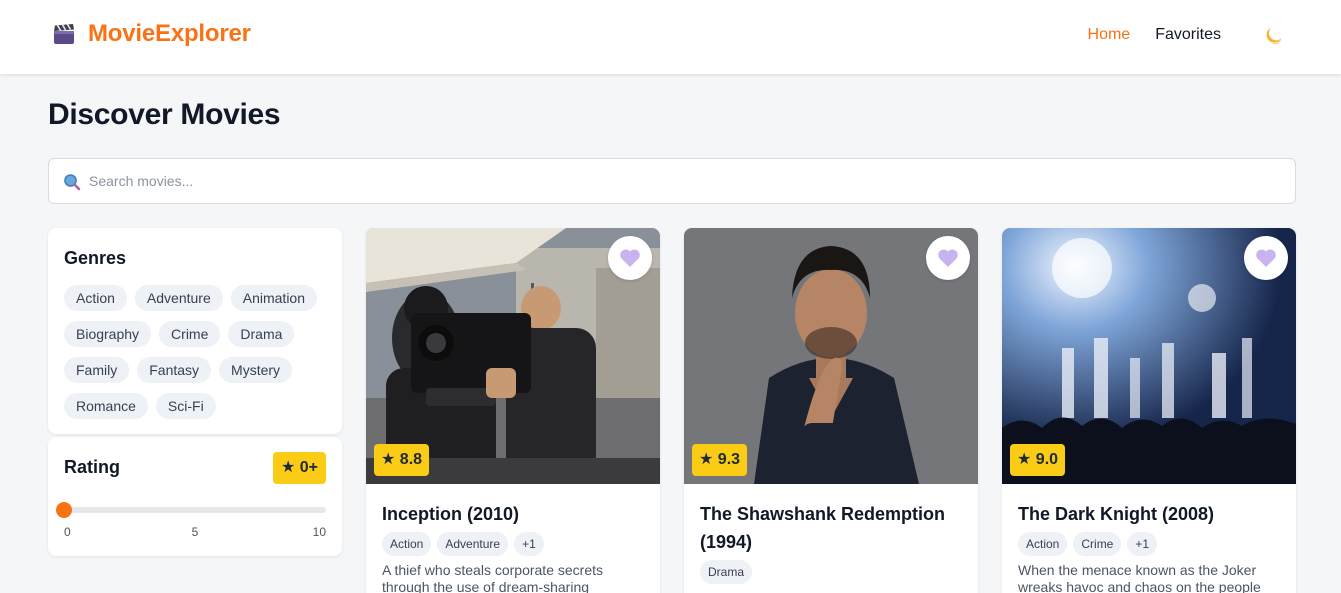 This screenshot has height=593, width=1341. What do you see at coordinates (319, 532) in the screenshot?
I see `rating-tick-max: 10` at bounding box center [319, 532].